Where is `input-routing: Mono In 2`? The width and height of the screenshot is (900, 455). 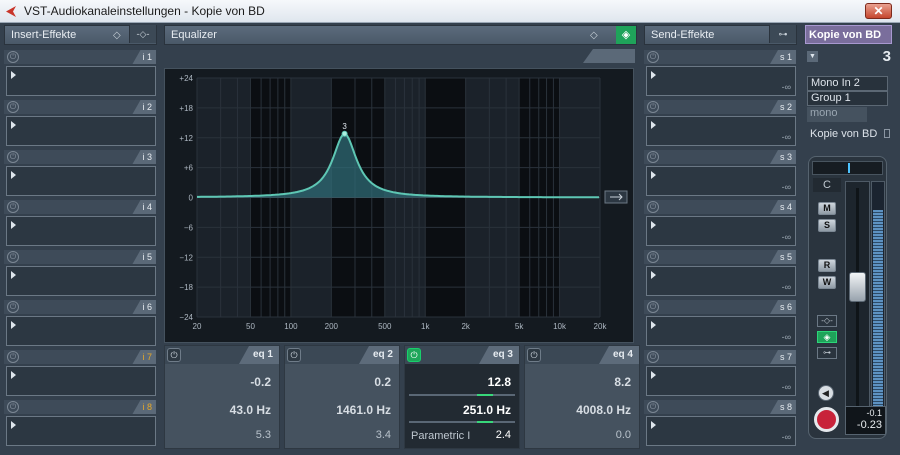
input-routing: Mono In 2 is located at coordinates (847, 83).